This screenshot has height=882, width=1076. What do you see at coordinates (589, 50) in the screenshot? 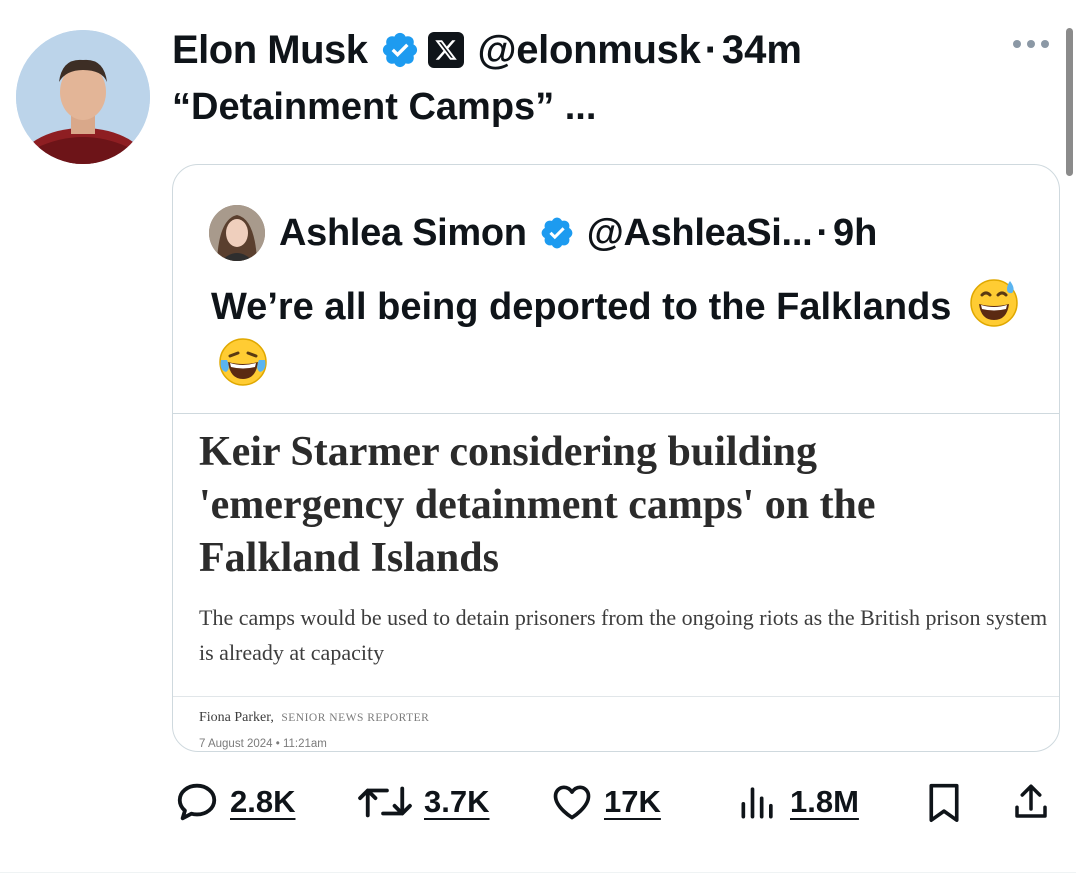
I see `author-handle: @elonmusk` at bounding box center [589, 50].